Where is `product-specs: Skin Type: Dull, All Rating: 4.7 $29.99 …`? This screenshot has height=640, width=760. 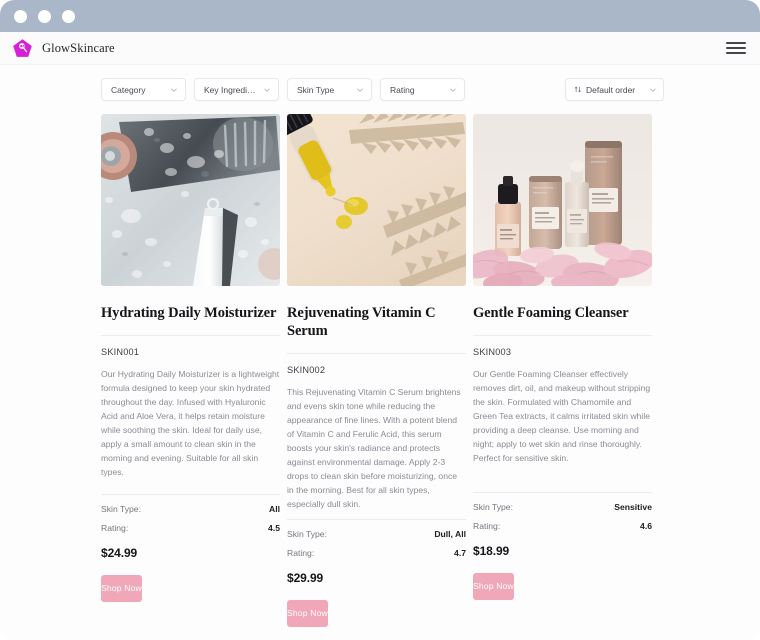 product-specs: Skin Type: Dull, All Rating: 4.7 $29.99 … is located at coordinates (376, 572).